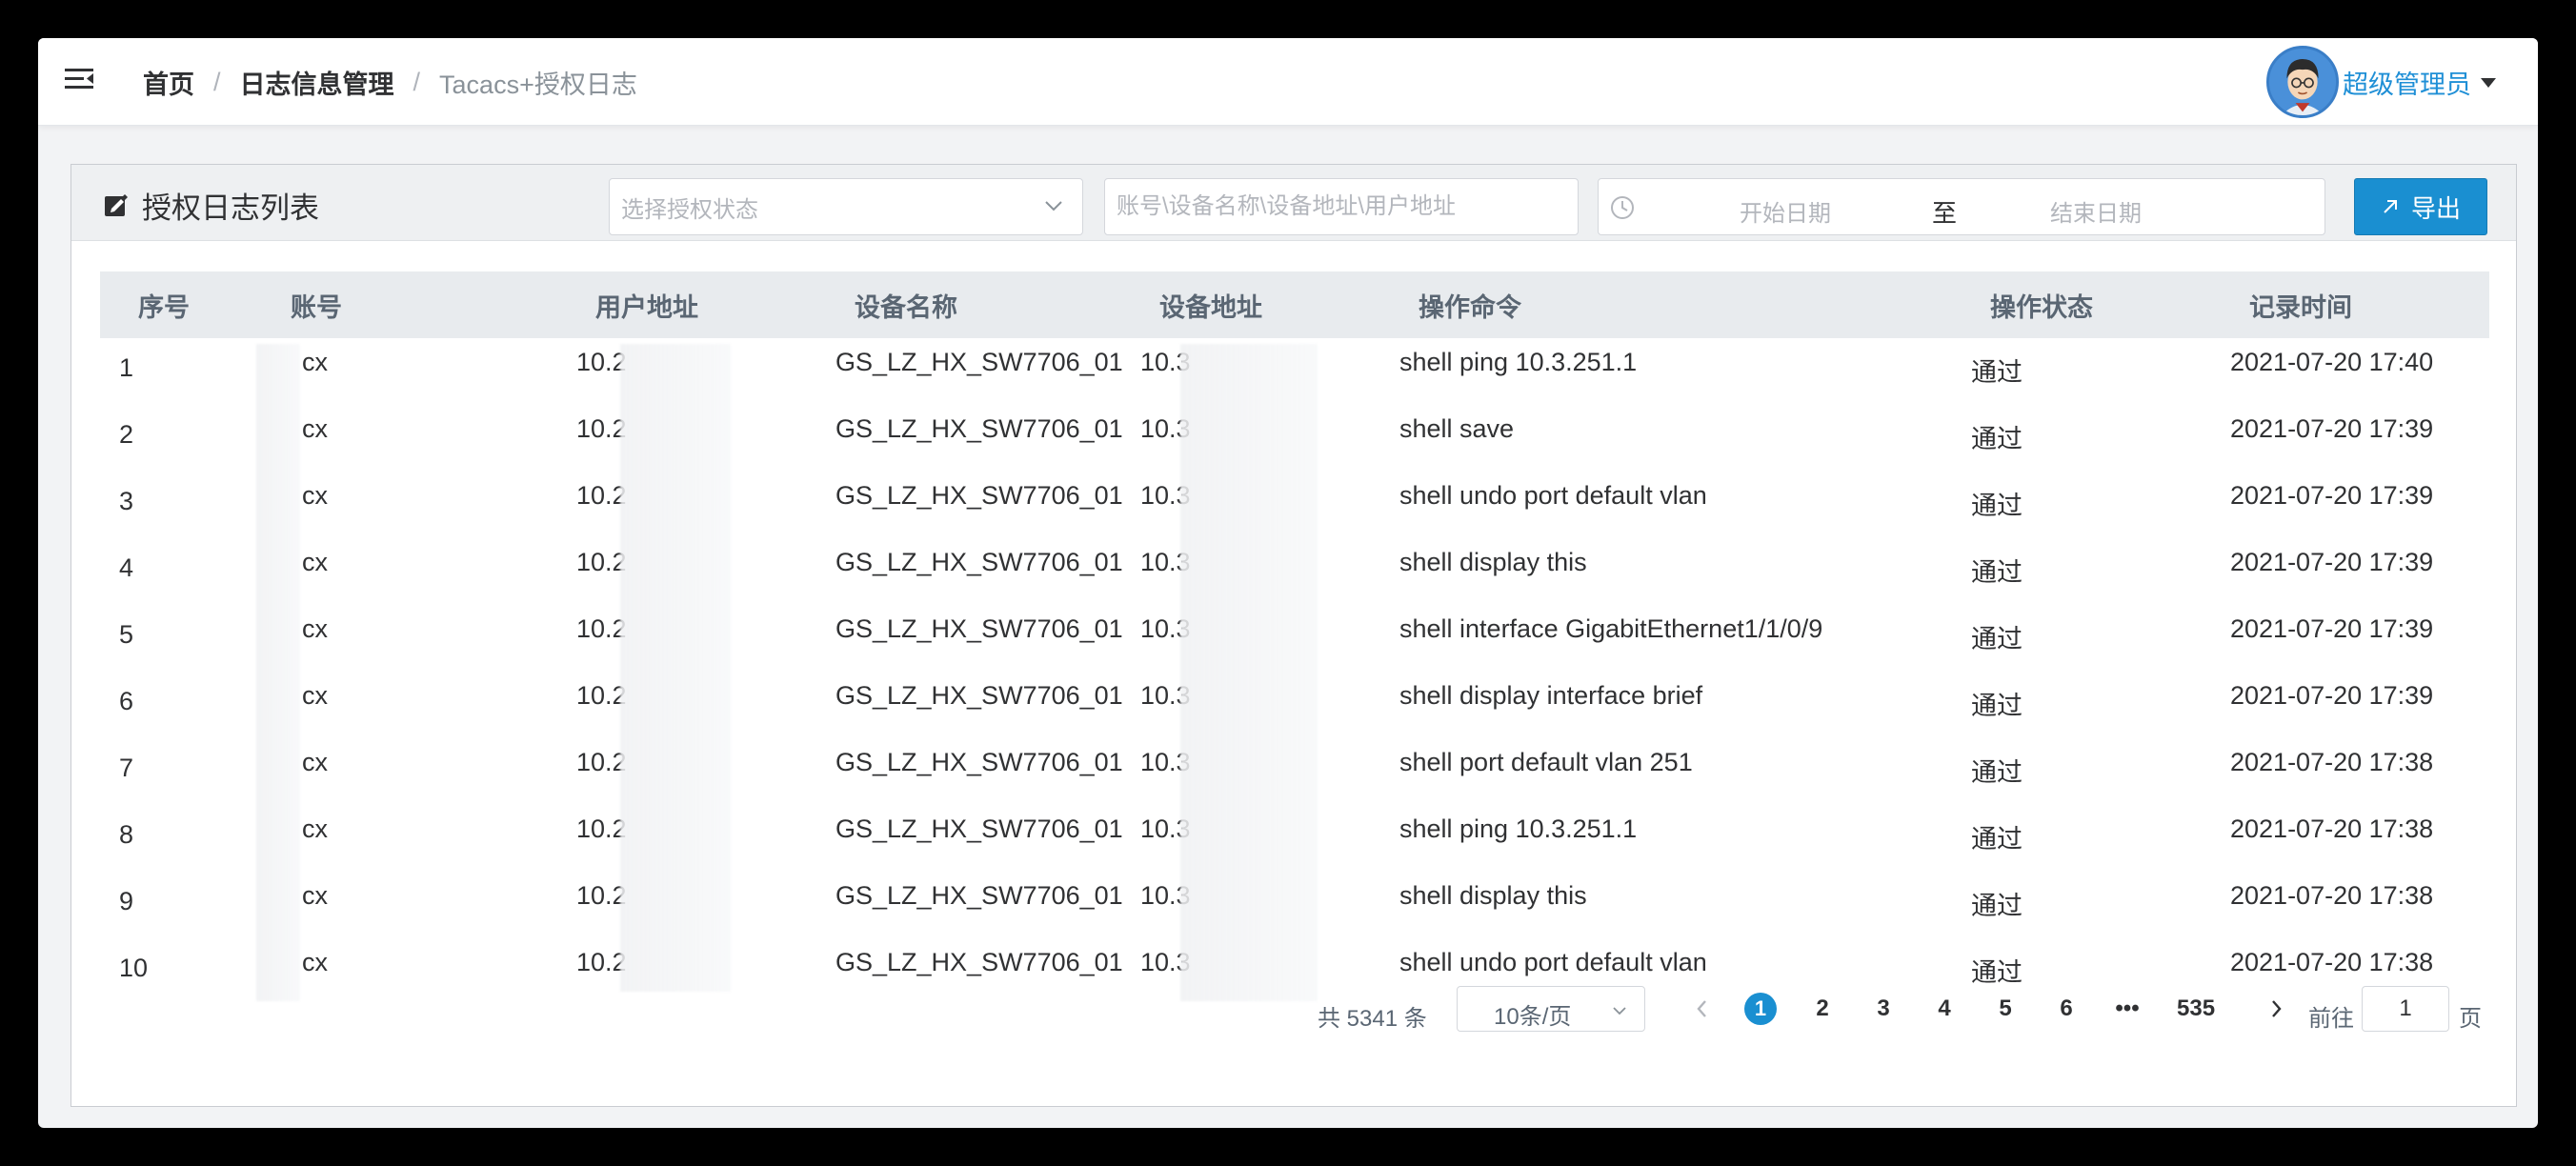  I want to click on page-number: 4, so click(1945, 1009).